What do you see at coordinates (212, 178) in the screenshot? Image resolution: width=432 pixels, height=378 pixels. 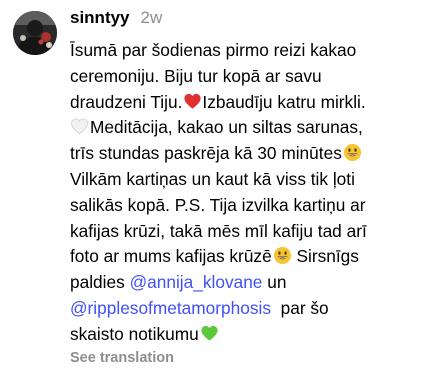 I see `comment-line: Vilkām kartiņas un kaut kā viss tik ļoti` at bounding box center [212, 178].